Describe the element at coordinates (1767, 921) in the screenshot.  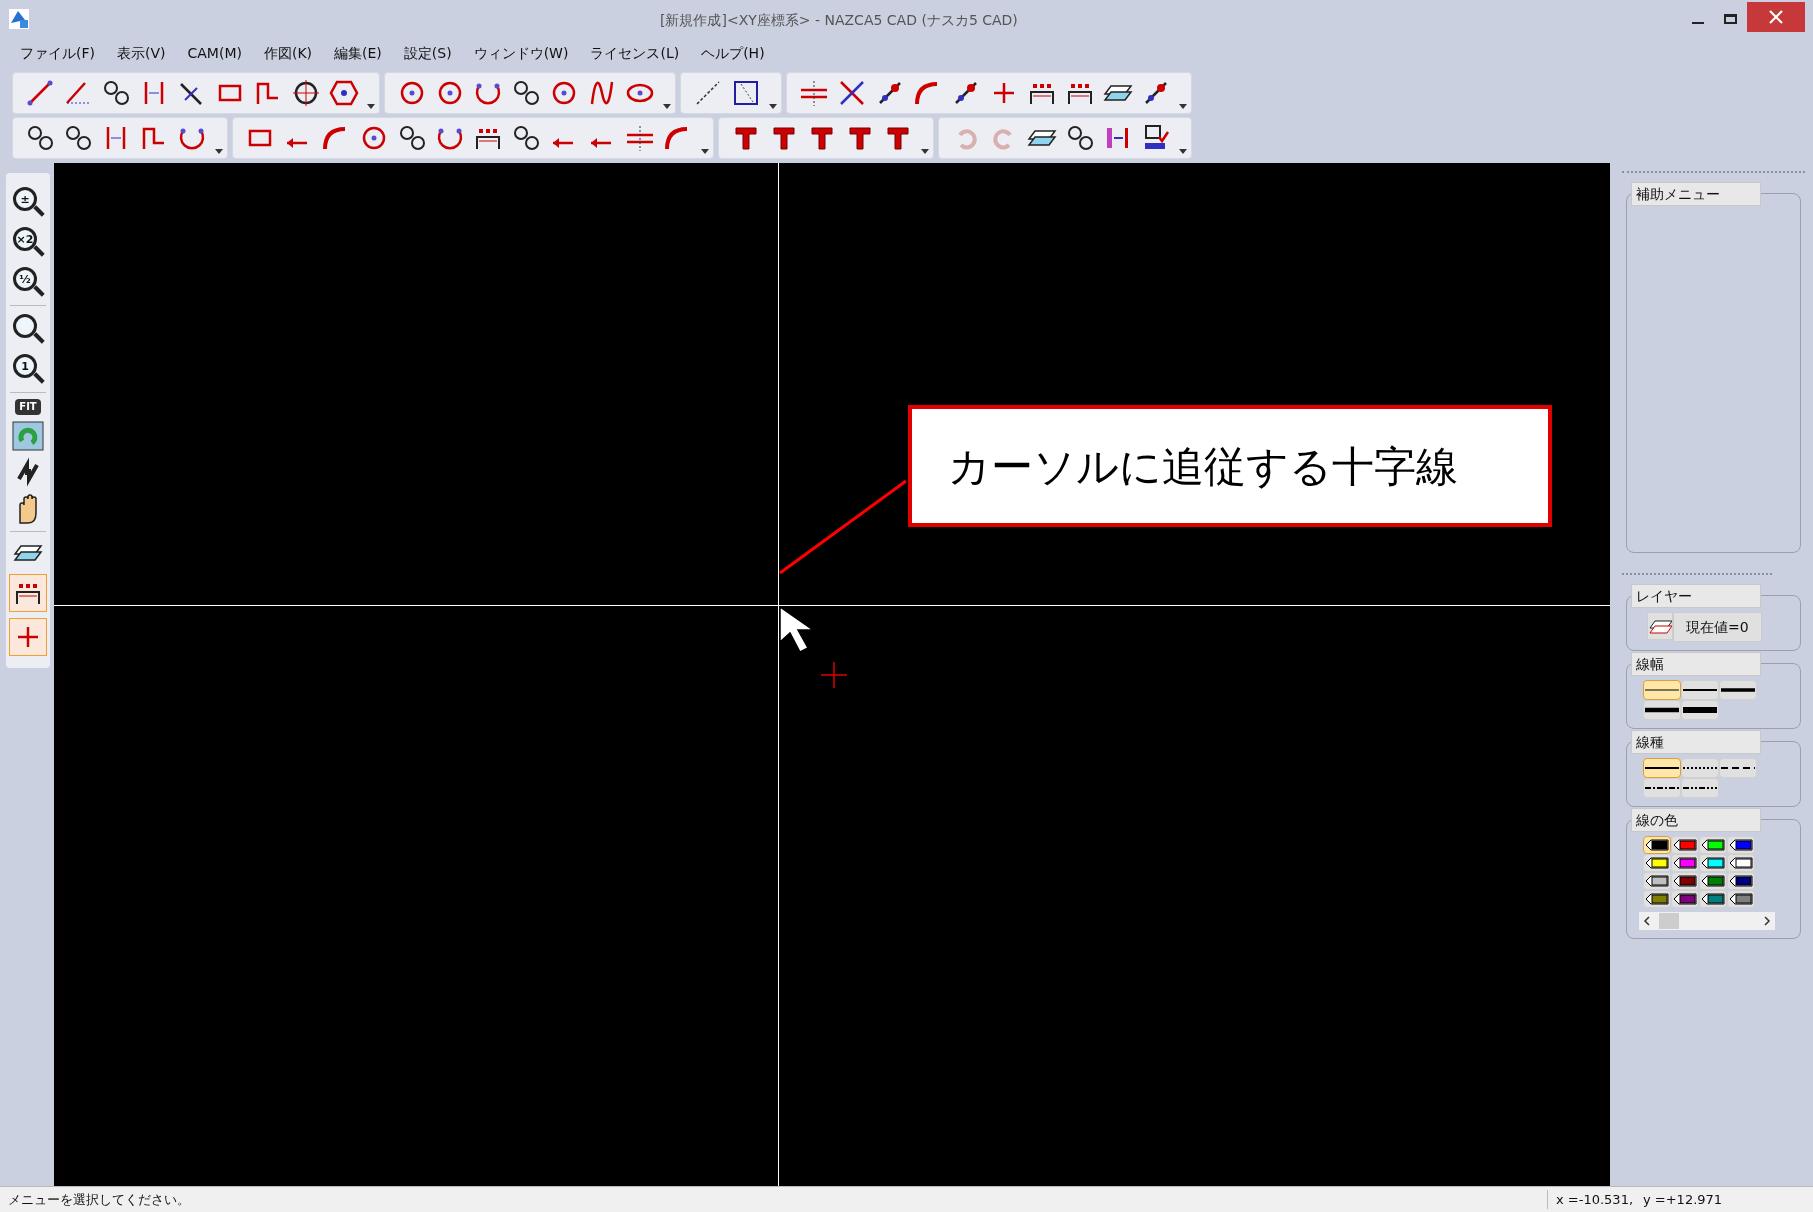
I see `right-chevron-icon` at that location.